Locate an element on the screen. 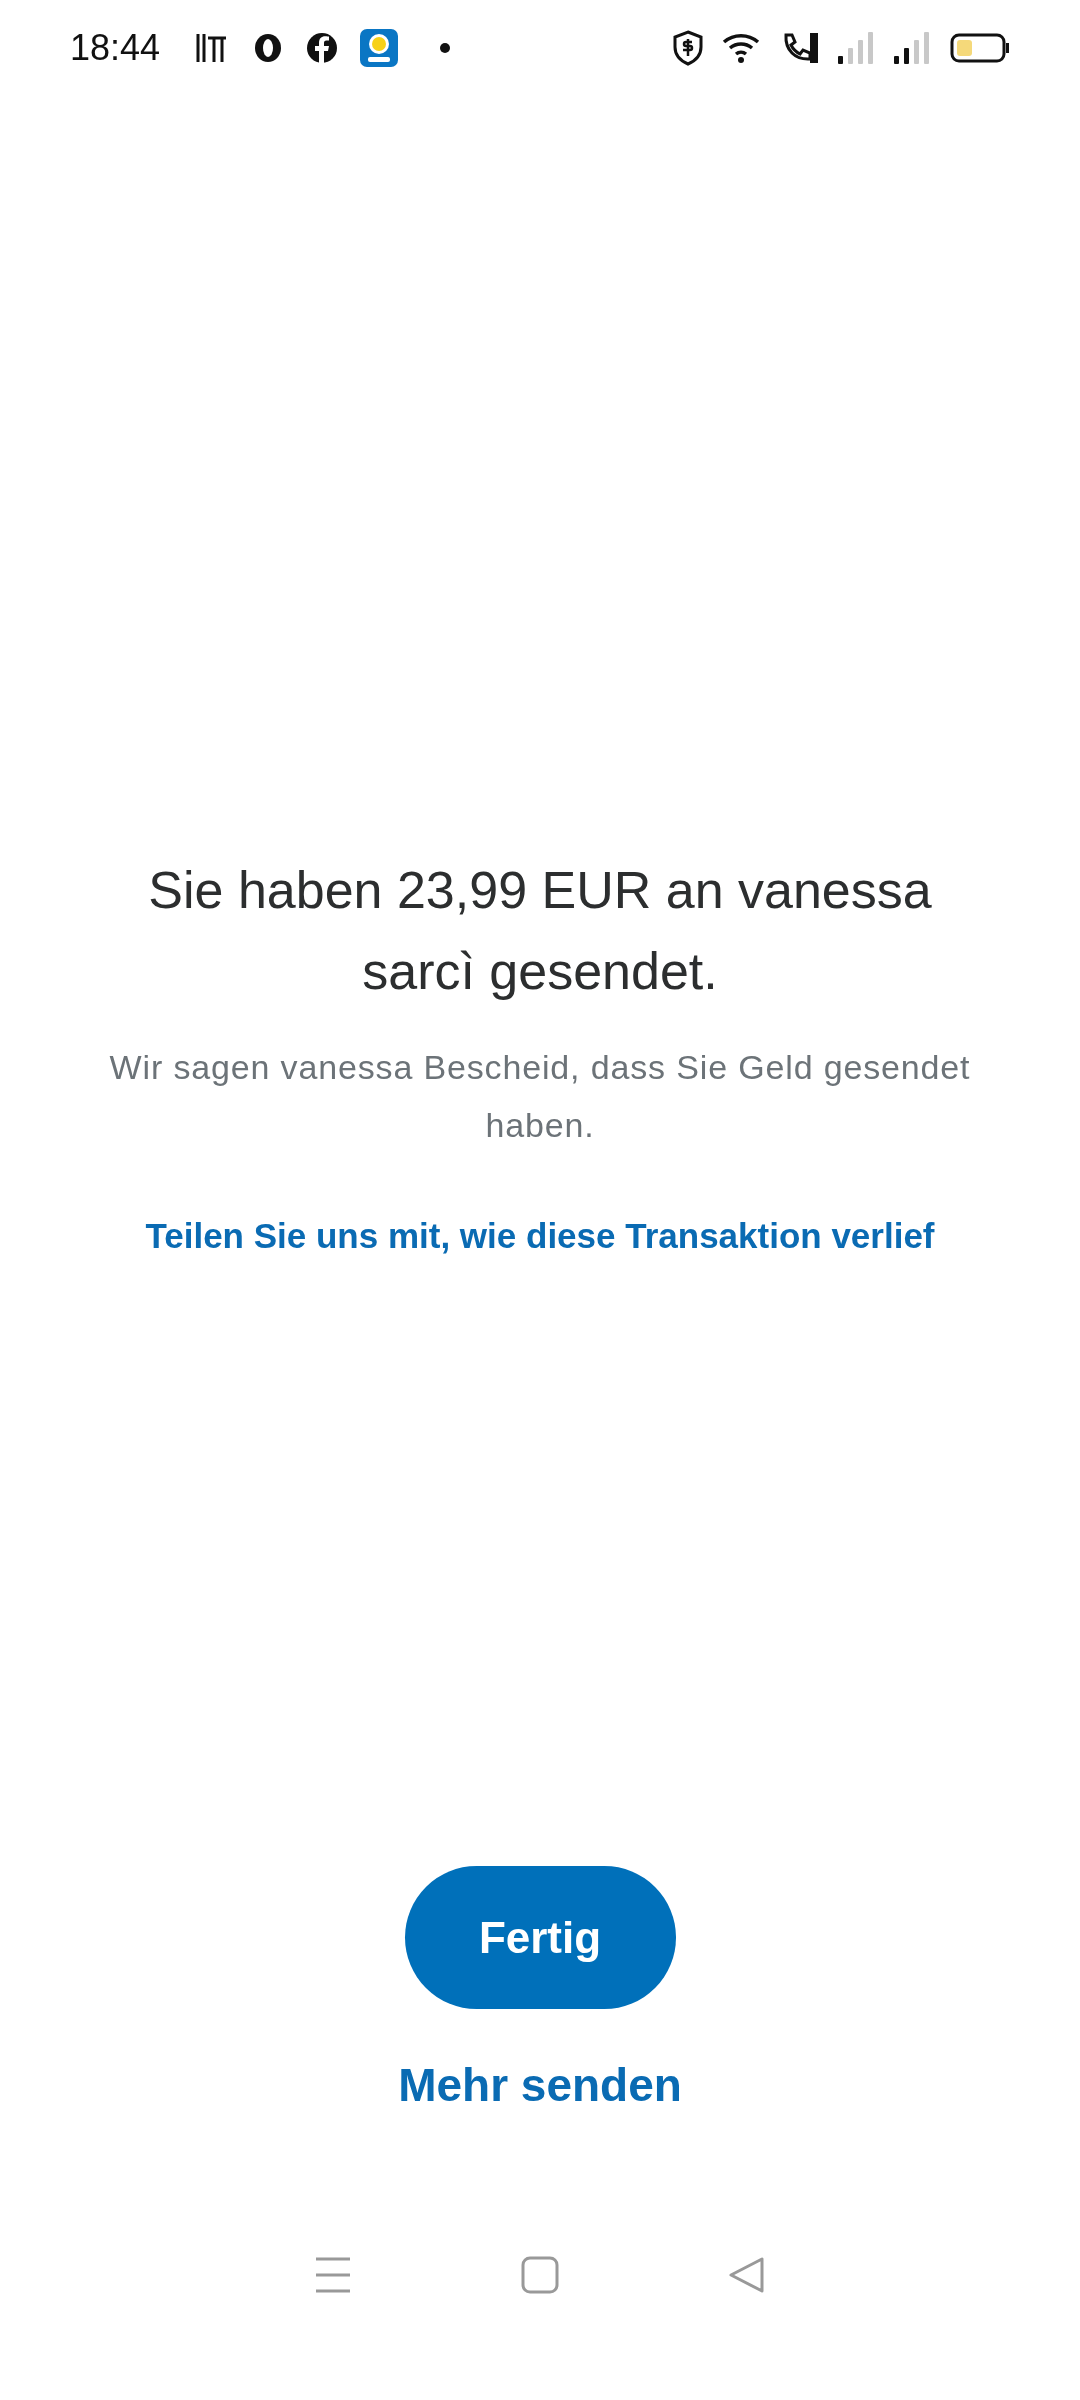 This screenshot has height=2400, width=1080. battery-icon is located at coordinates (980, 47).